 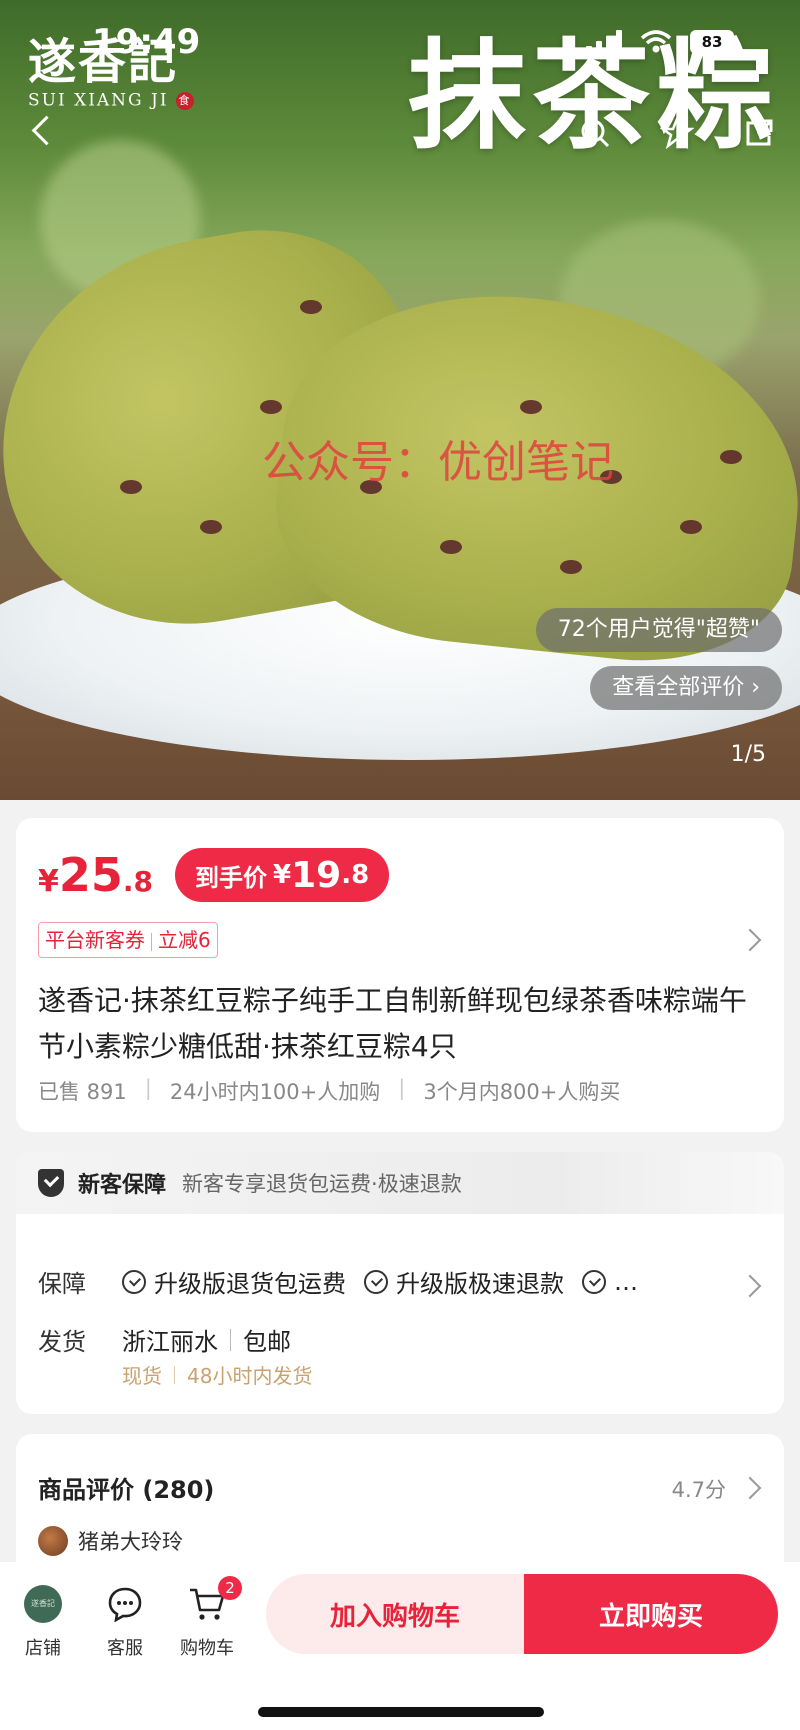 What do you see at coordinates (686, 688) in the screenshot?
I see `view-all-reviews-button: 查看全部评价 ›` at bounding box center [686, 688].